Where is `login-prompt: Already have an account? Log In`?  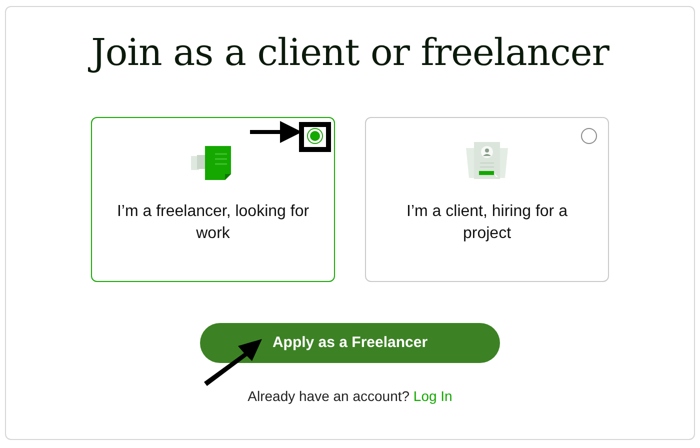 login-prompt: Already have an account? Log In is located at coordinates (350, 396).